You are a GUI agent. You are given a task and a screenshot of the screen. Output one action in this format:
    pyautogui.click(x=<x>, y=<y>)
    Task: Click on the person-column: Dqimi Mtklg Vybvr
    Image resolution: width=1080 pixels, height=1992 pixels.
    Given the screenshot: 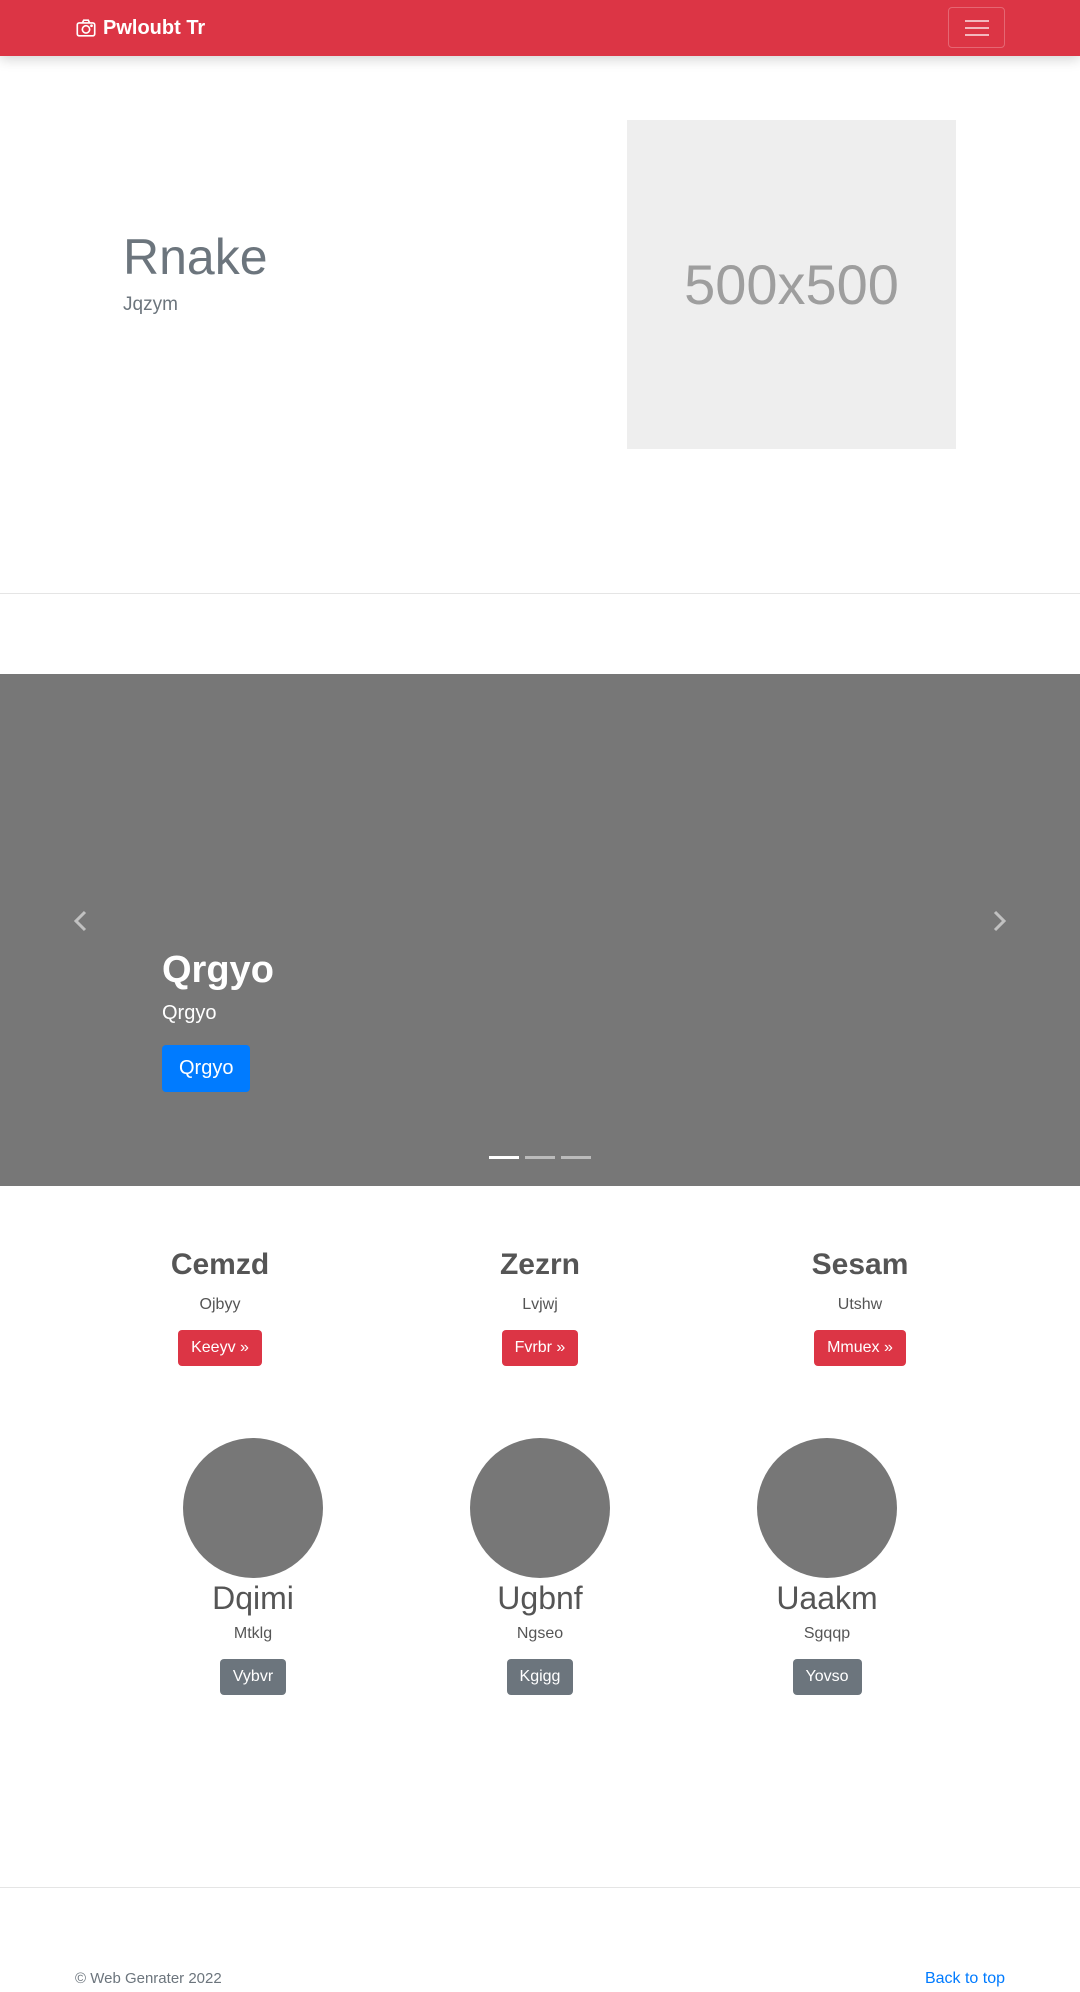 What is the action you would take?
    pyautogui.click(x=253, y=1566)
    